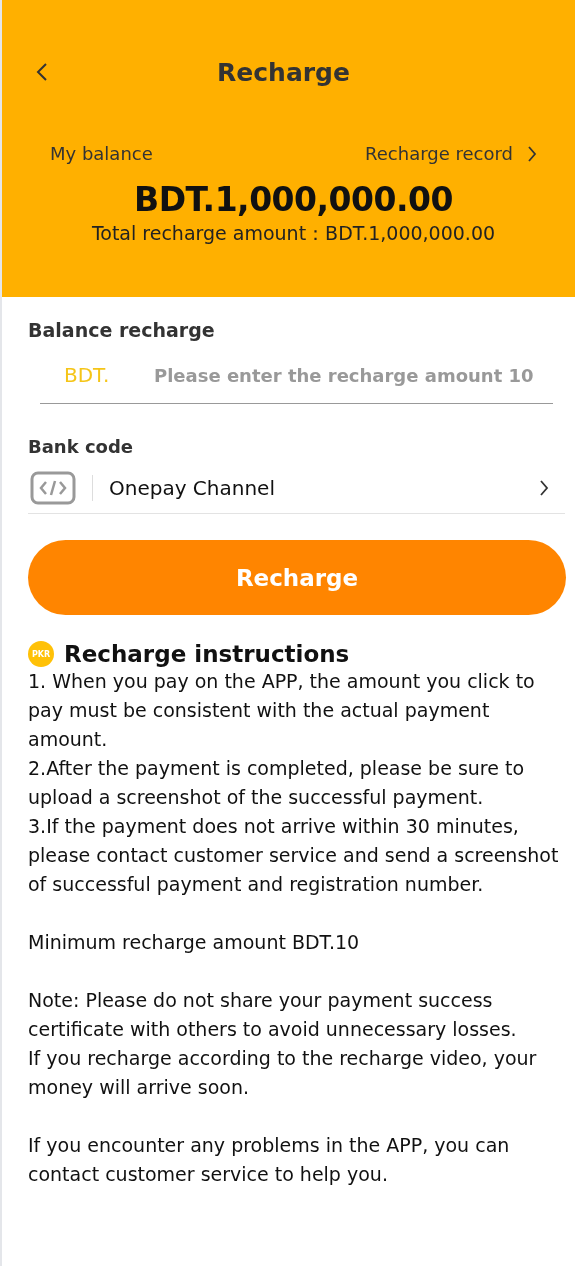 The height and width of the screenshot is (1266, 575). Describe the element at coordinates (269, 1160) in the screenshot. I see `instruction-text: If you encounter any problems in the APP, you can contact customer service to help you.` at that location.